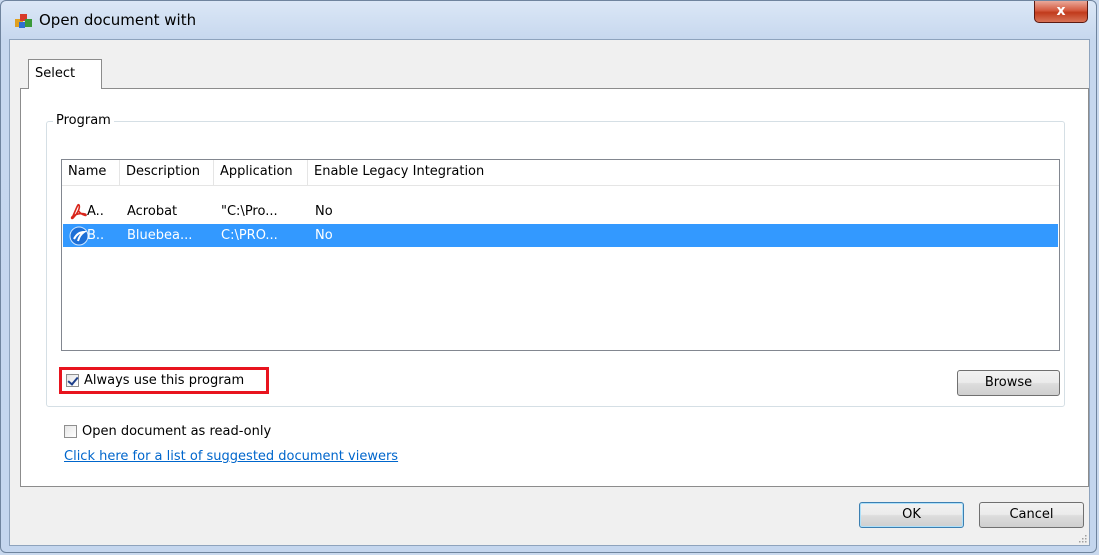  Describe the element at coordinates (23, 21) in the screenshot. I see `app-icon` at that location.